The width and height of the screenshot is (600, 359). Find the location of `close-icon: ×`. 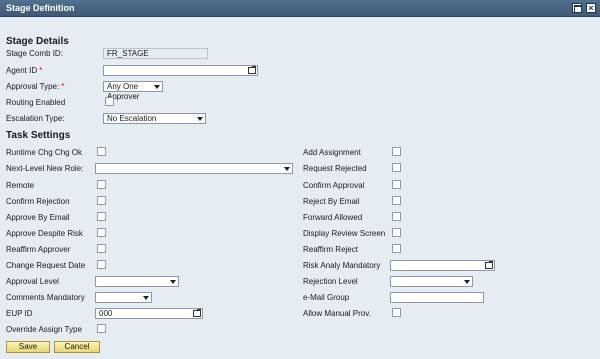

close-icon: × is located at coordinates (591, 8).